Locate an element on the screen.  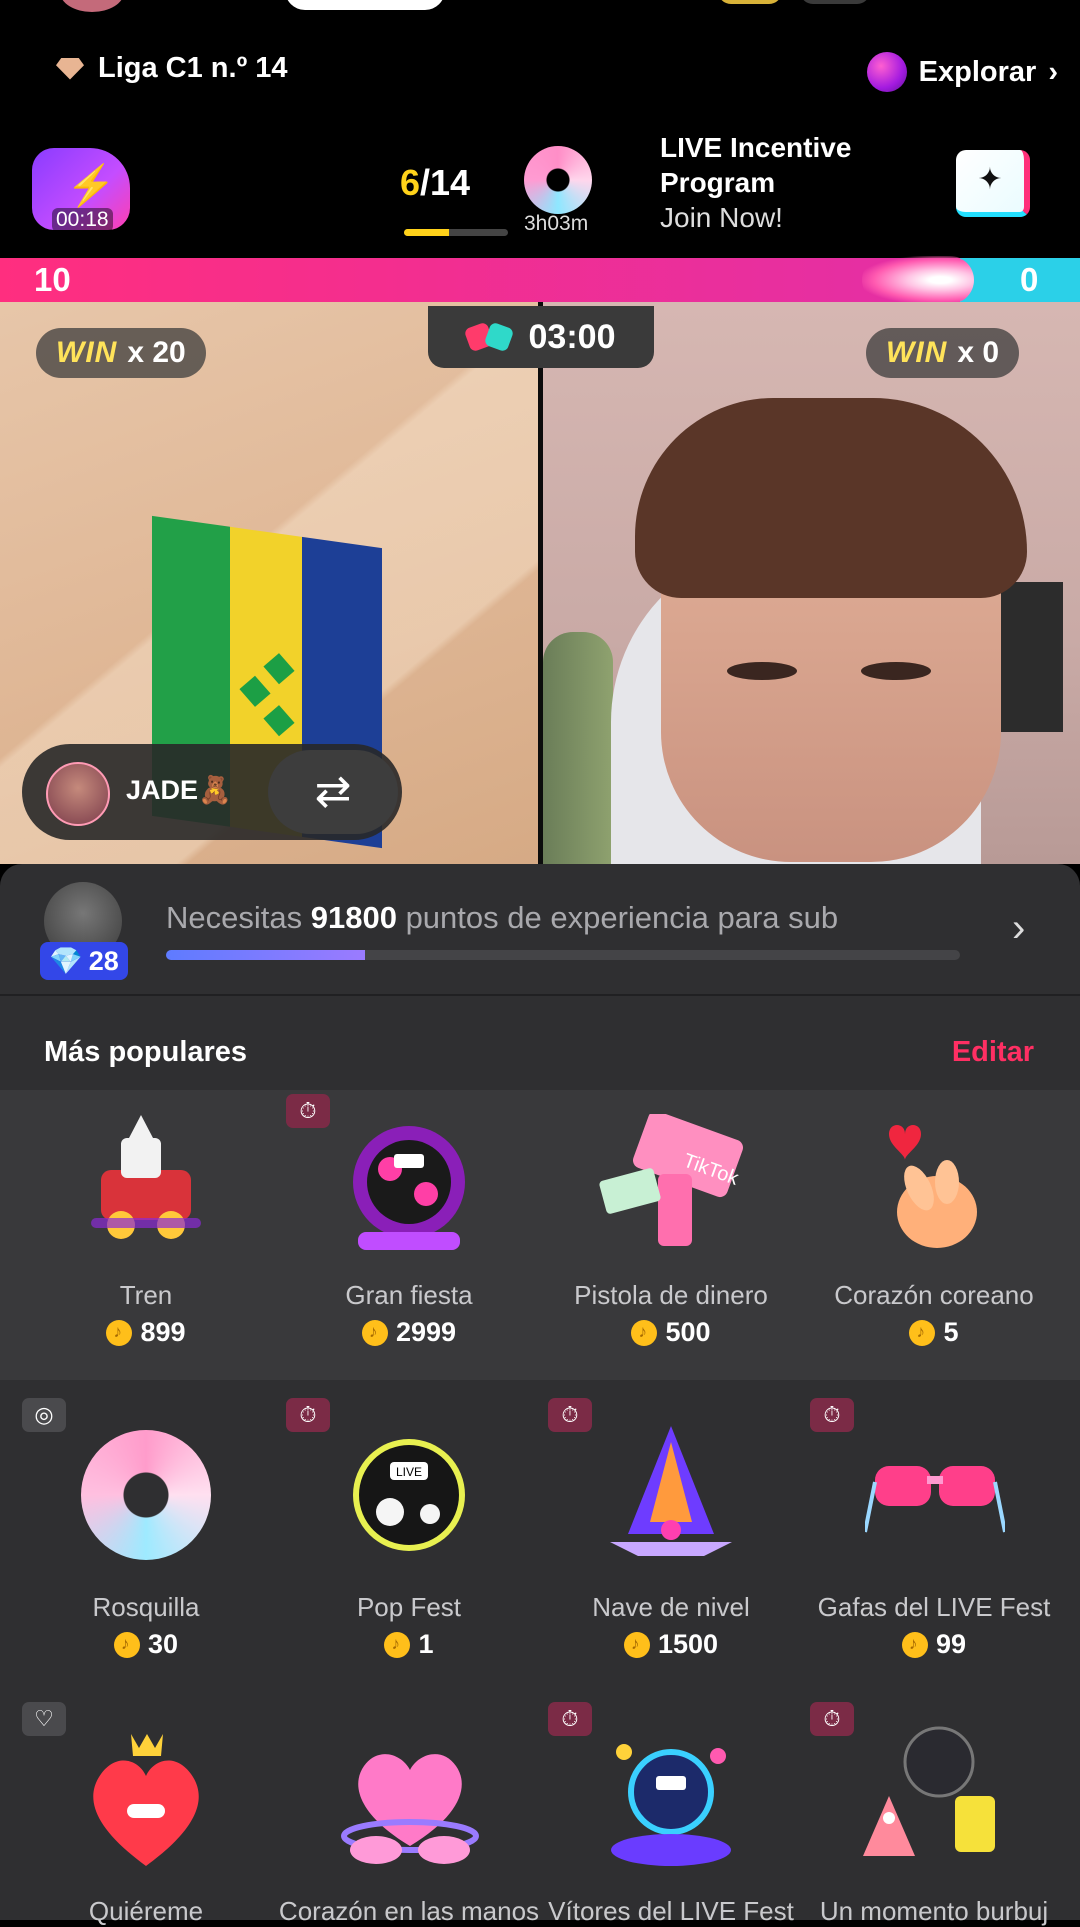
gift-price: 899 is located at coordinates (146, 1332).